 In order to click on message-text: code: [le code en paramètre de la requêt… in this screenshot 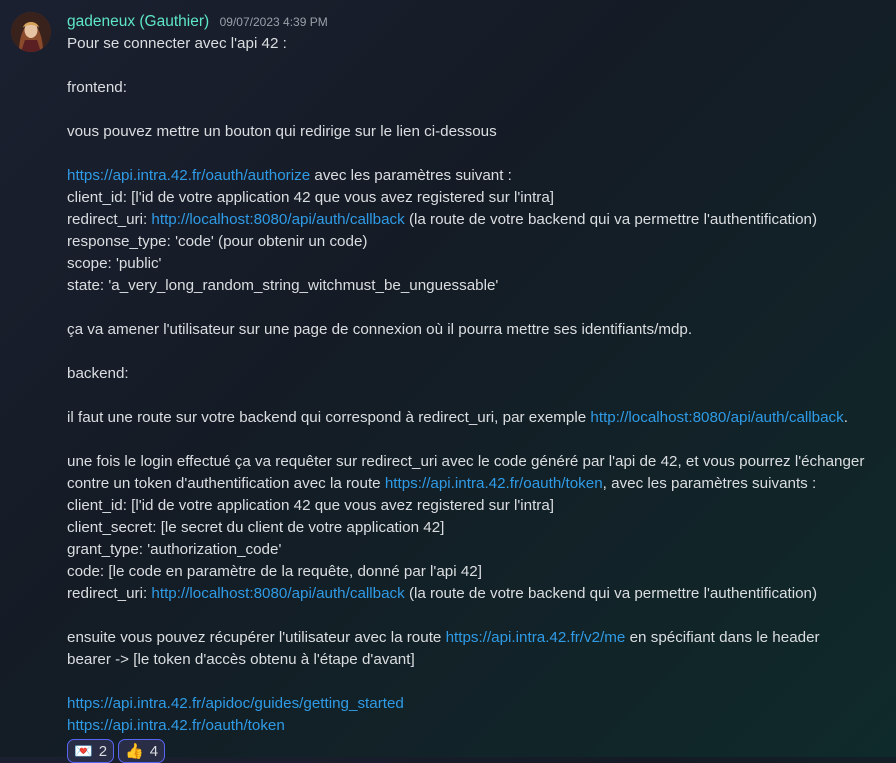, I will do `click(274, 571)`.